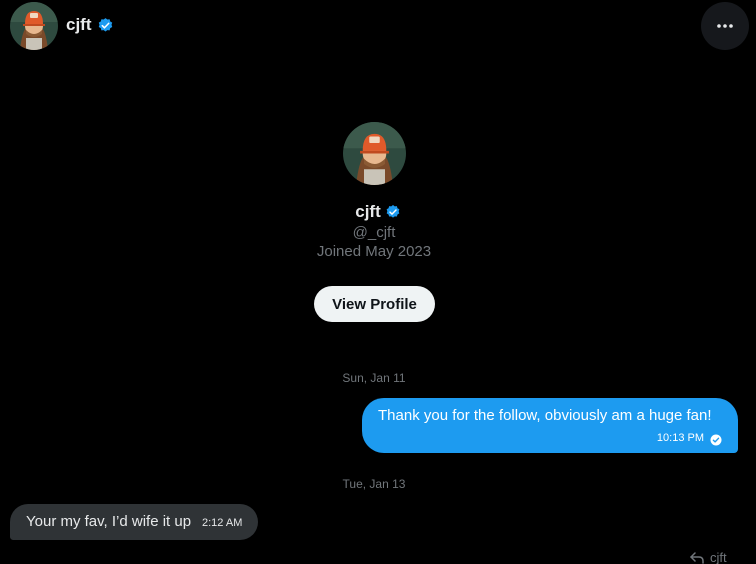 Image resolution: width=756 pixels, height=564 pixels. I want to click on profile-name: cjft, so click(368, 211).